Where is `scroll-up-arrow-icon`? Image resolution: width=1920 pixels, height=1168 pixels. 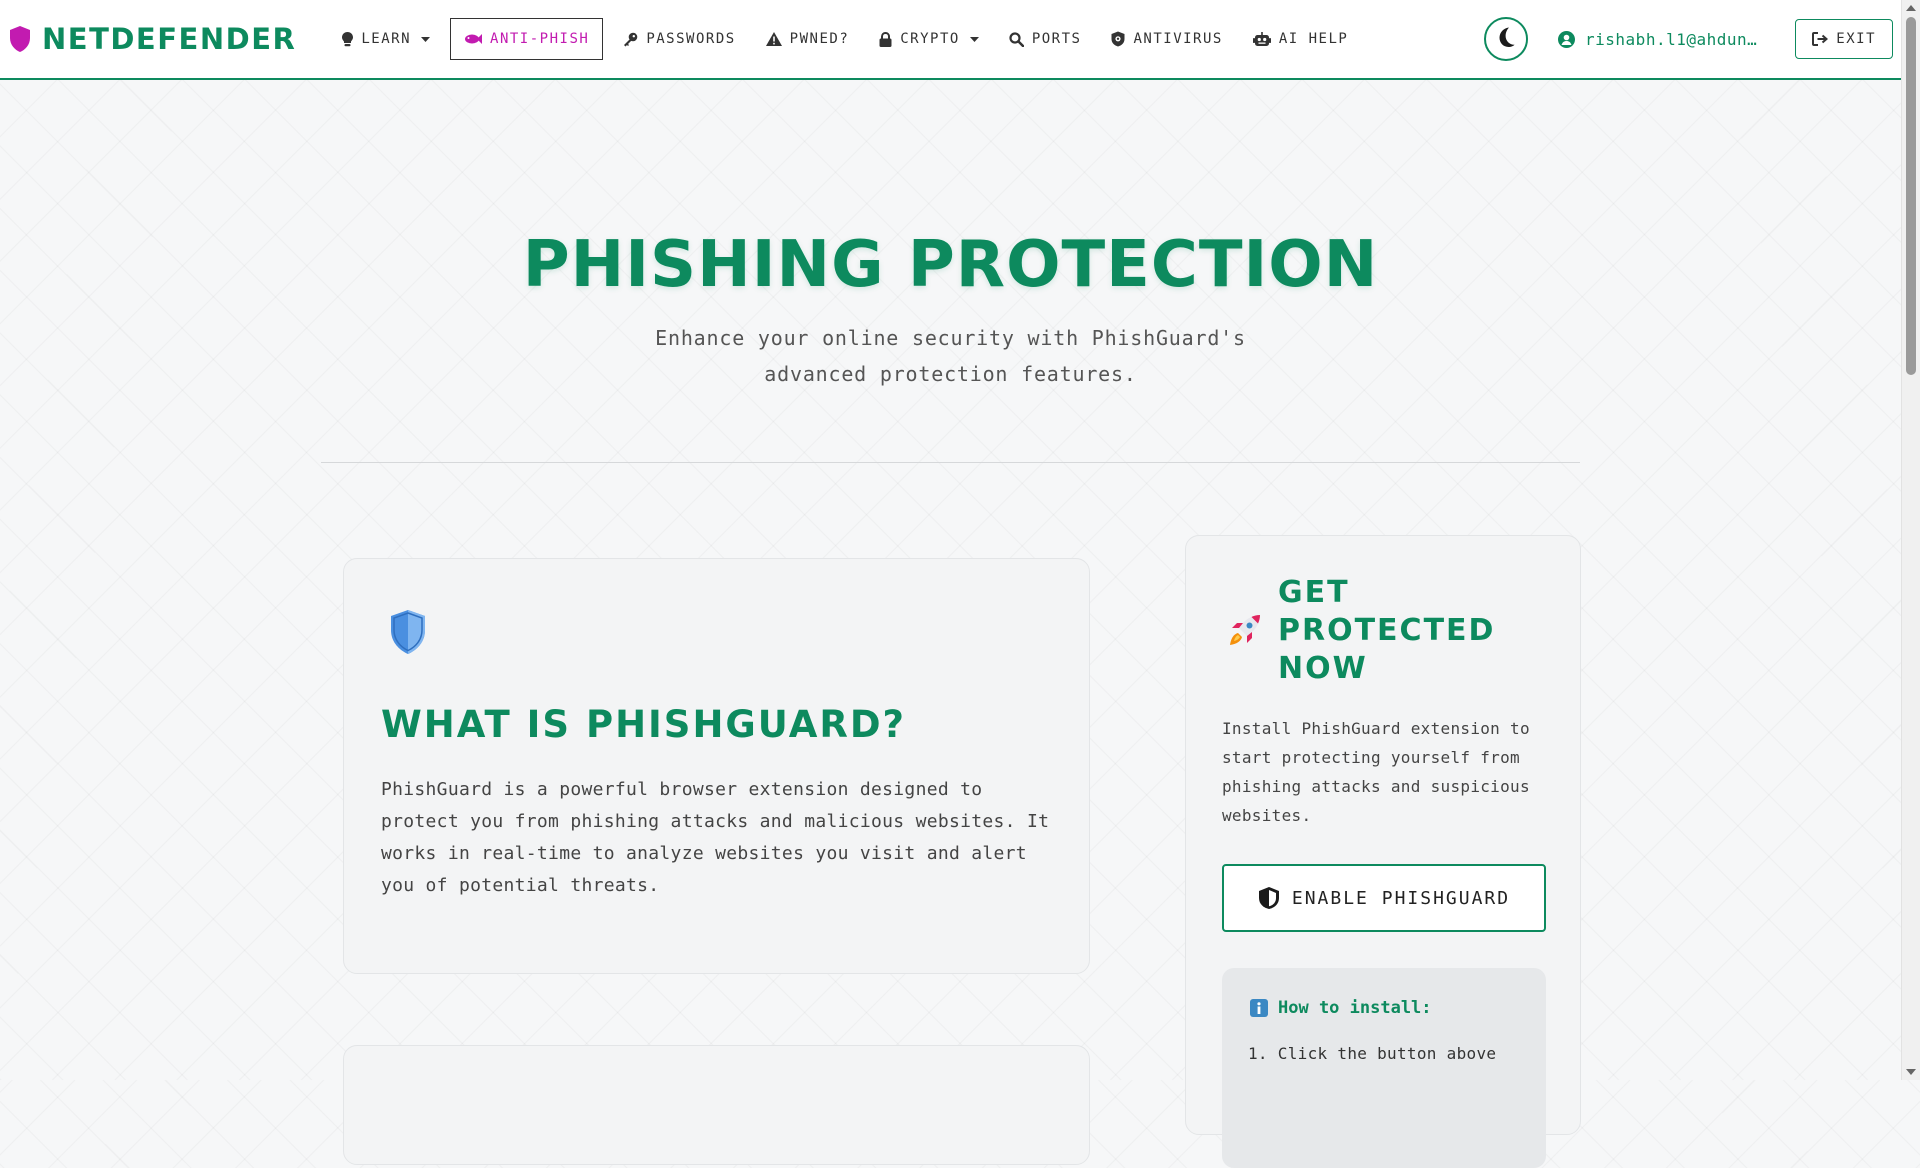
scroll-up-arrow-icon is located at coordinates (1911, 8).